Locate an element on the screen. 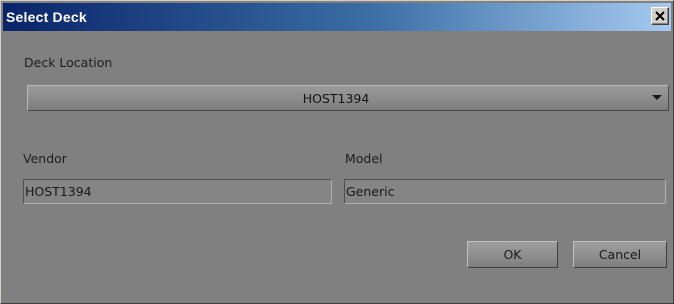  deck-location-label: Deck Location is located at coordinates (68, 62).